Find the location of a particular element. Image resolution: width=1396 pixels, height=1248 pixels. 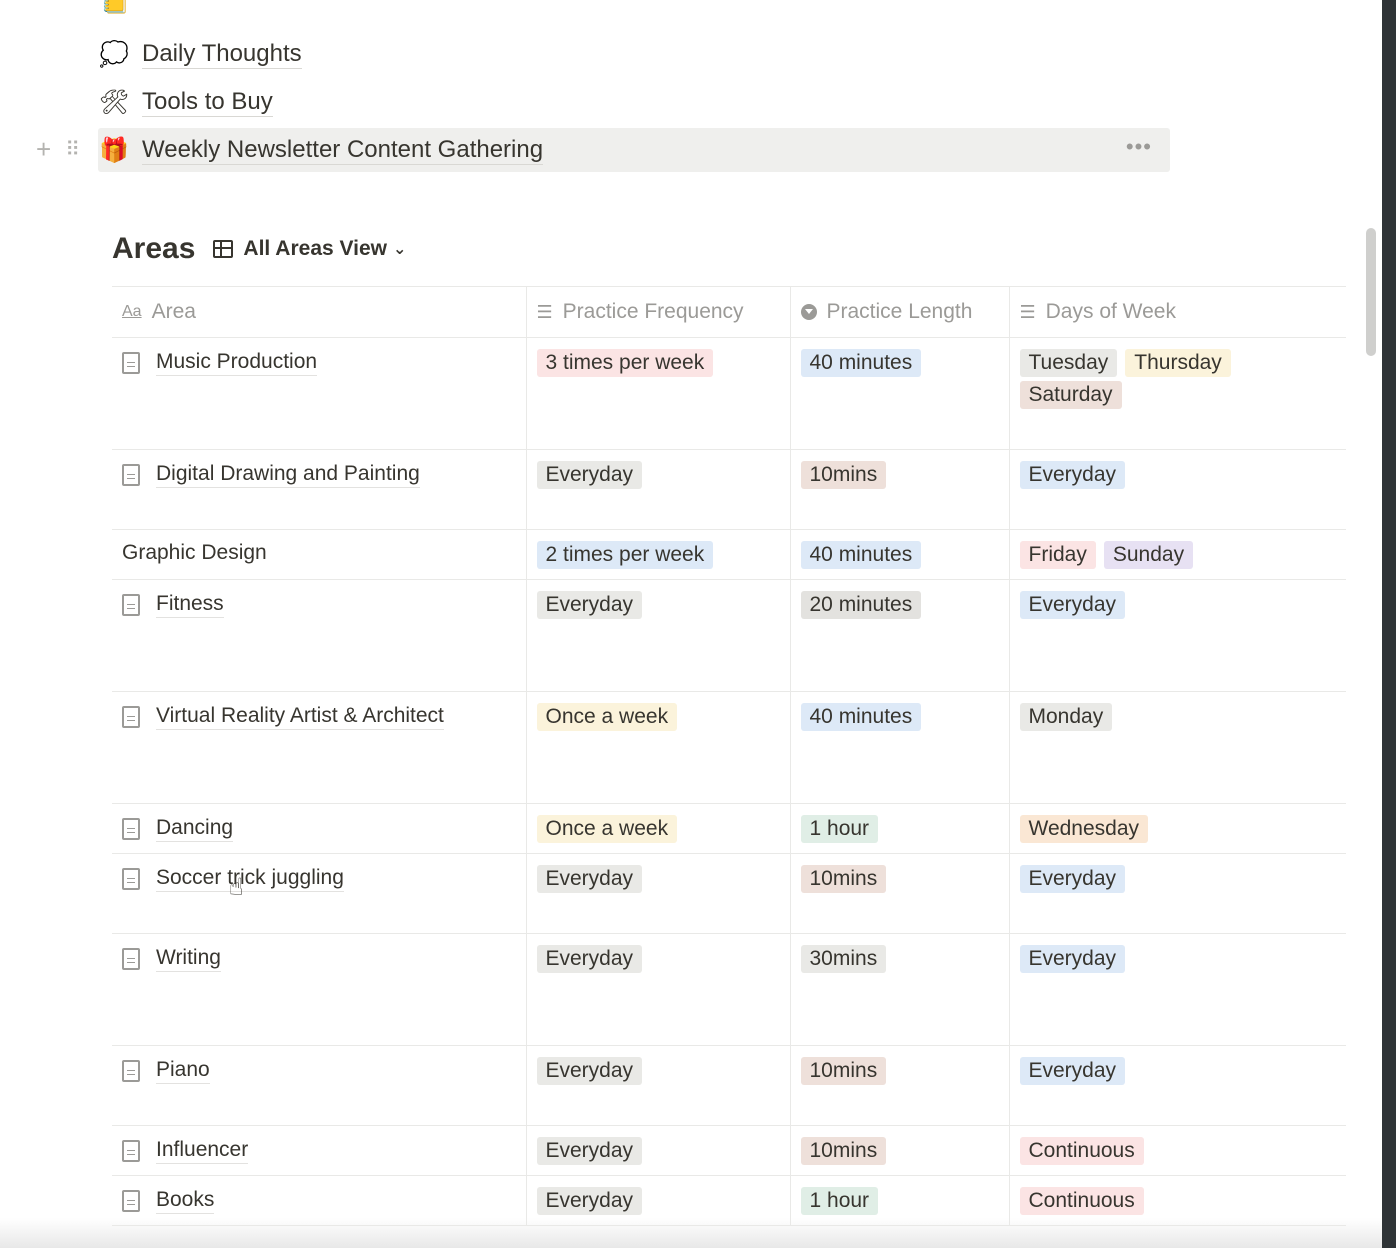

page-icon-cut: 📒 is located at coordinates (115, 7).